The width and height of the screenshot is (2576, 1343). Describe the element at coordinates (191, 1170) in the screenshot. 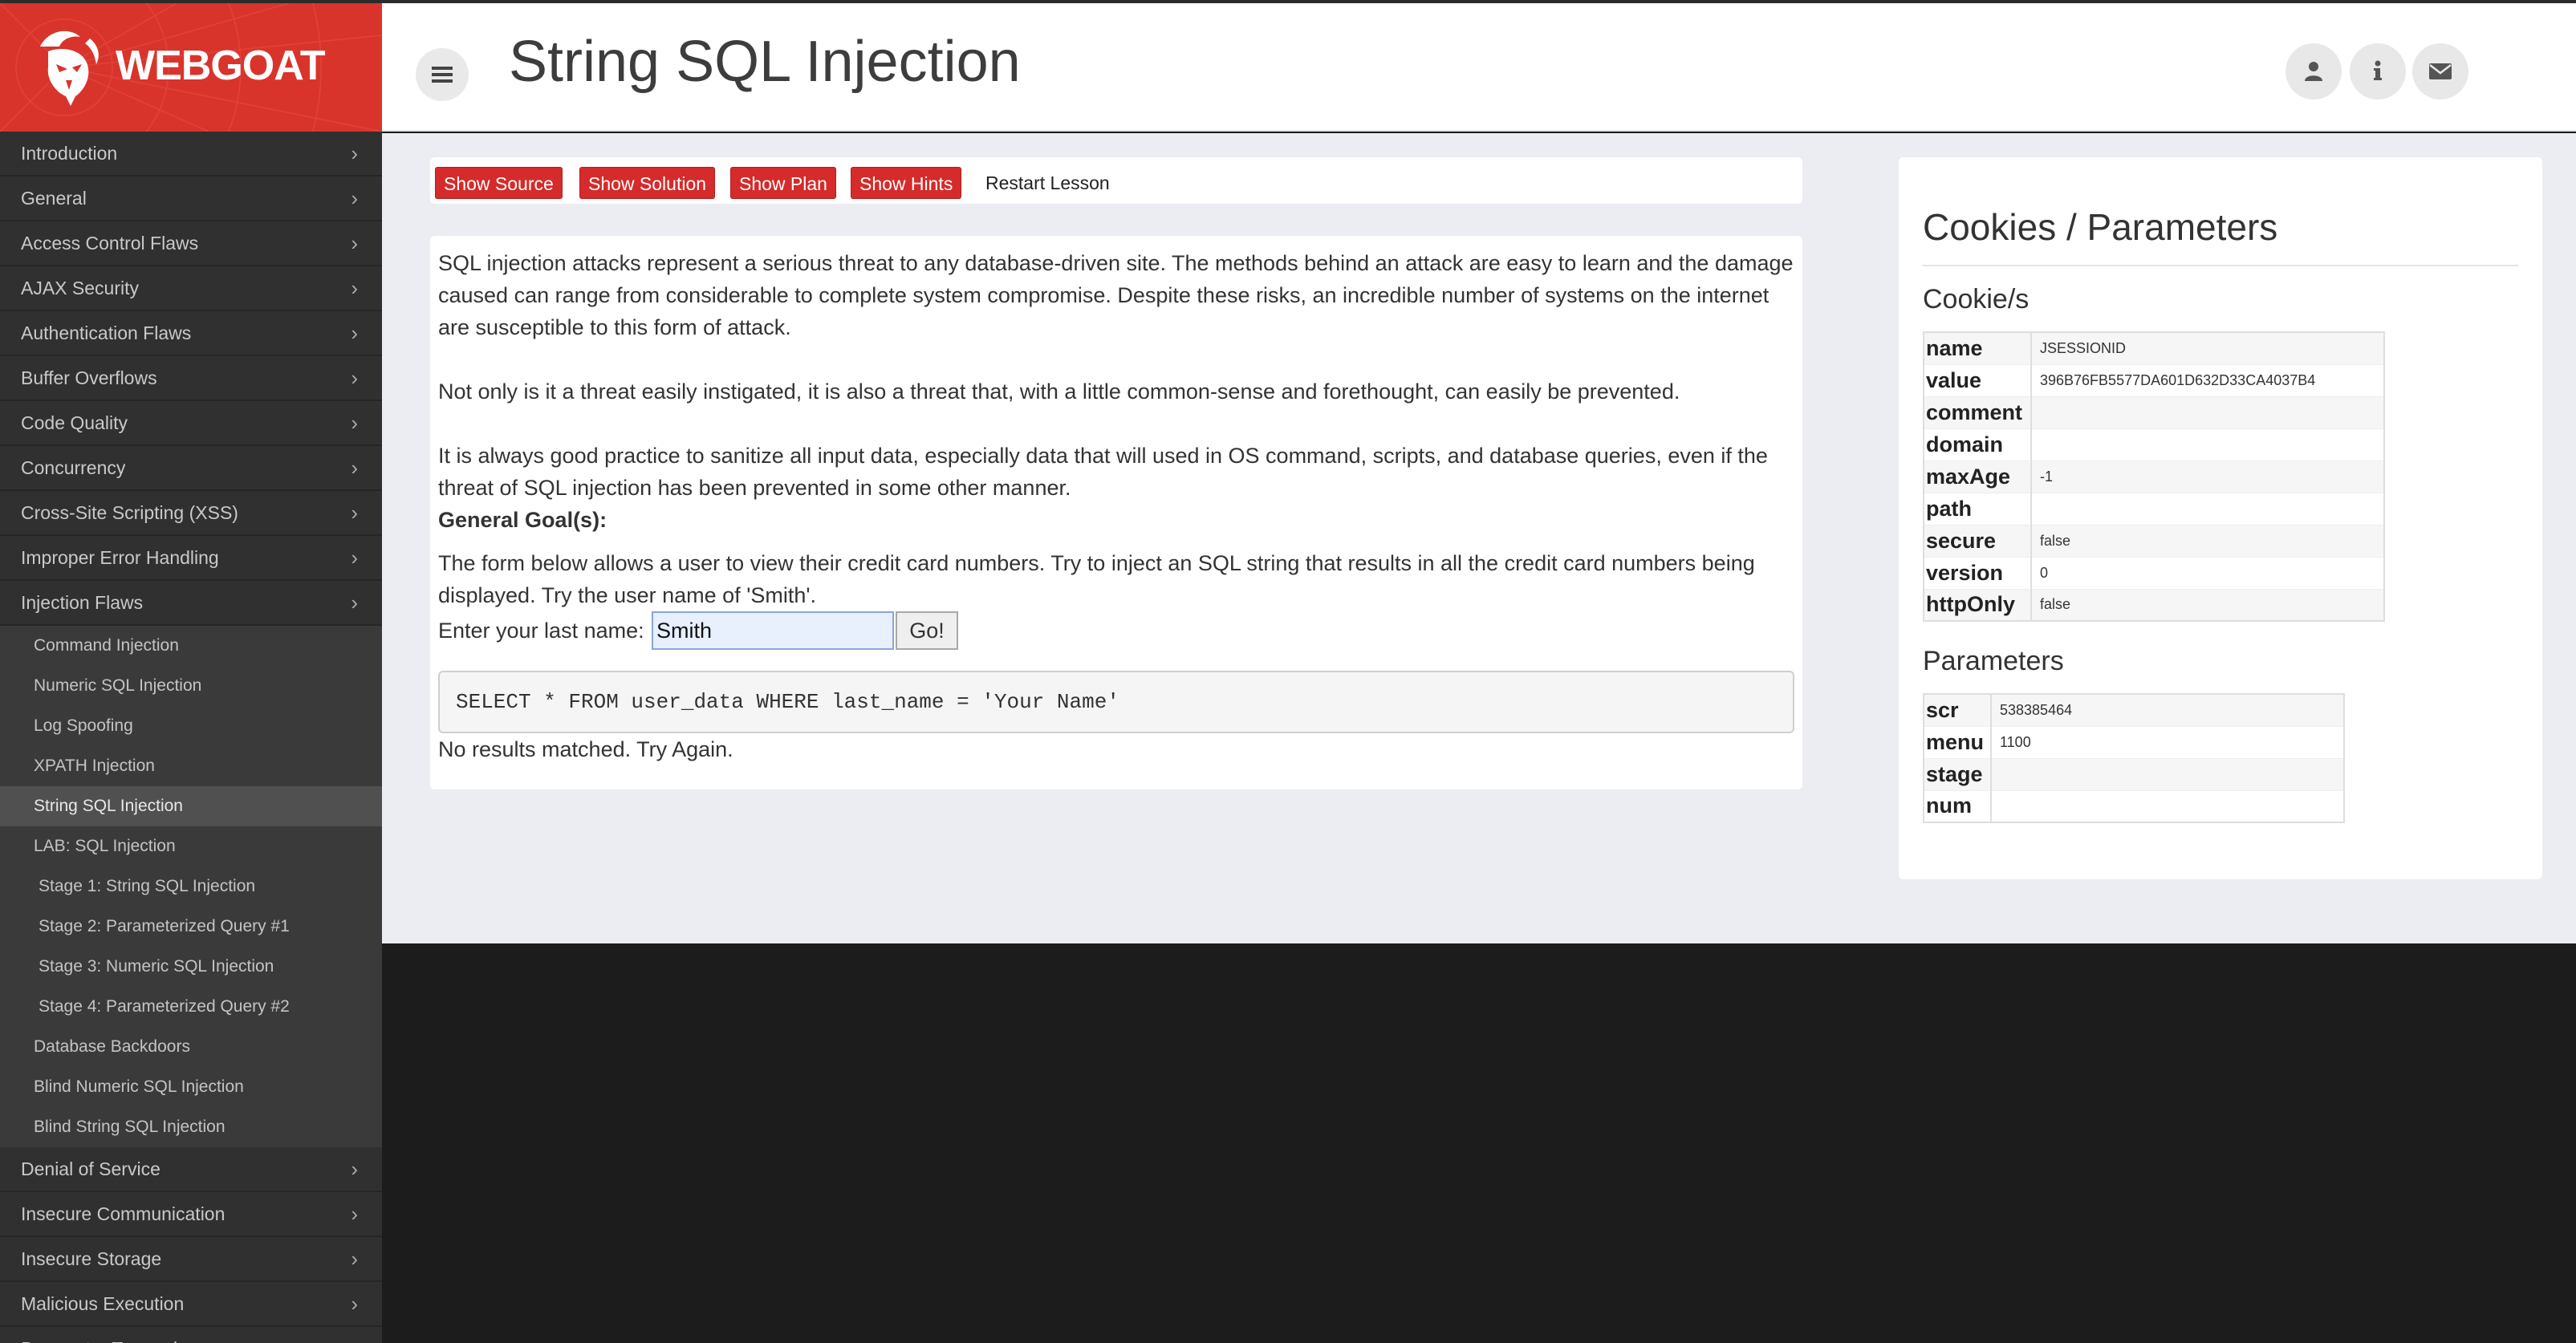

I see `sidebar-category-denial-of-service: Denial of Service ›` at that location.